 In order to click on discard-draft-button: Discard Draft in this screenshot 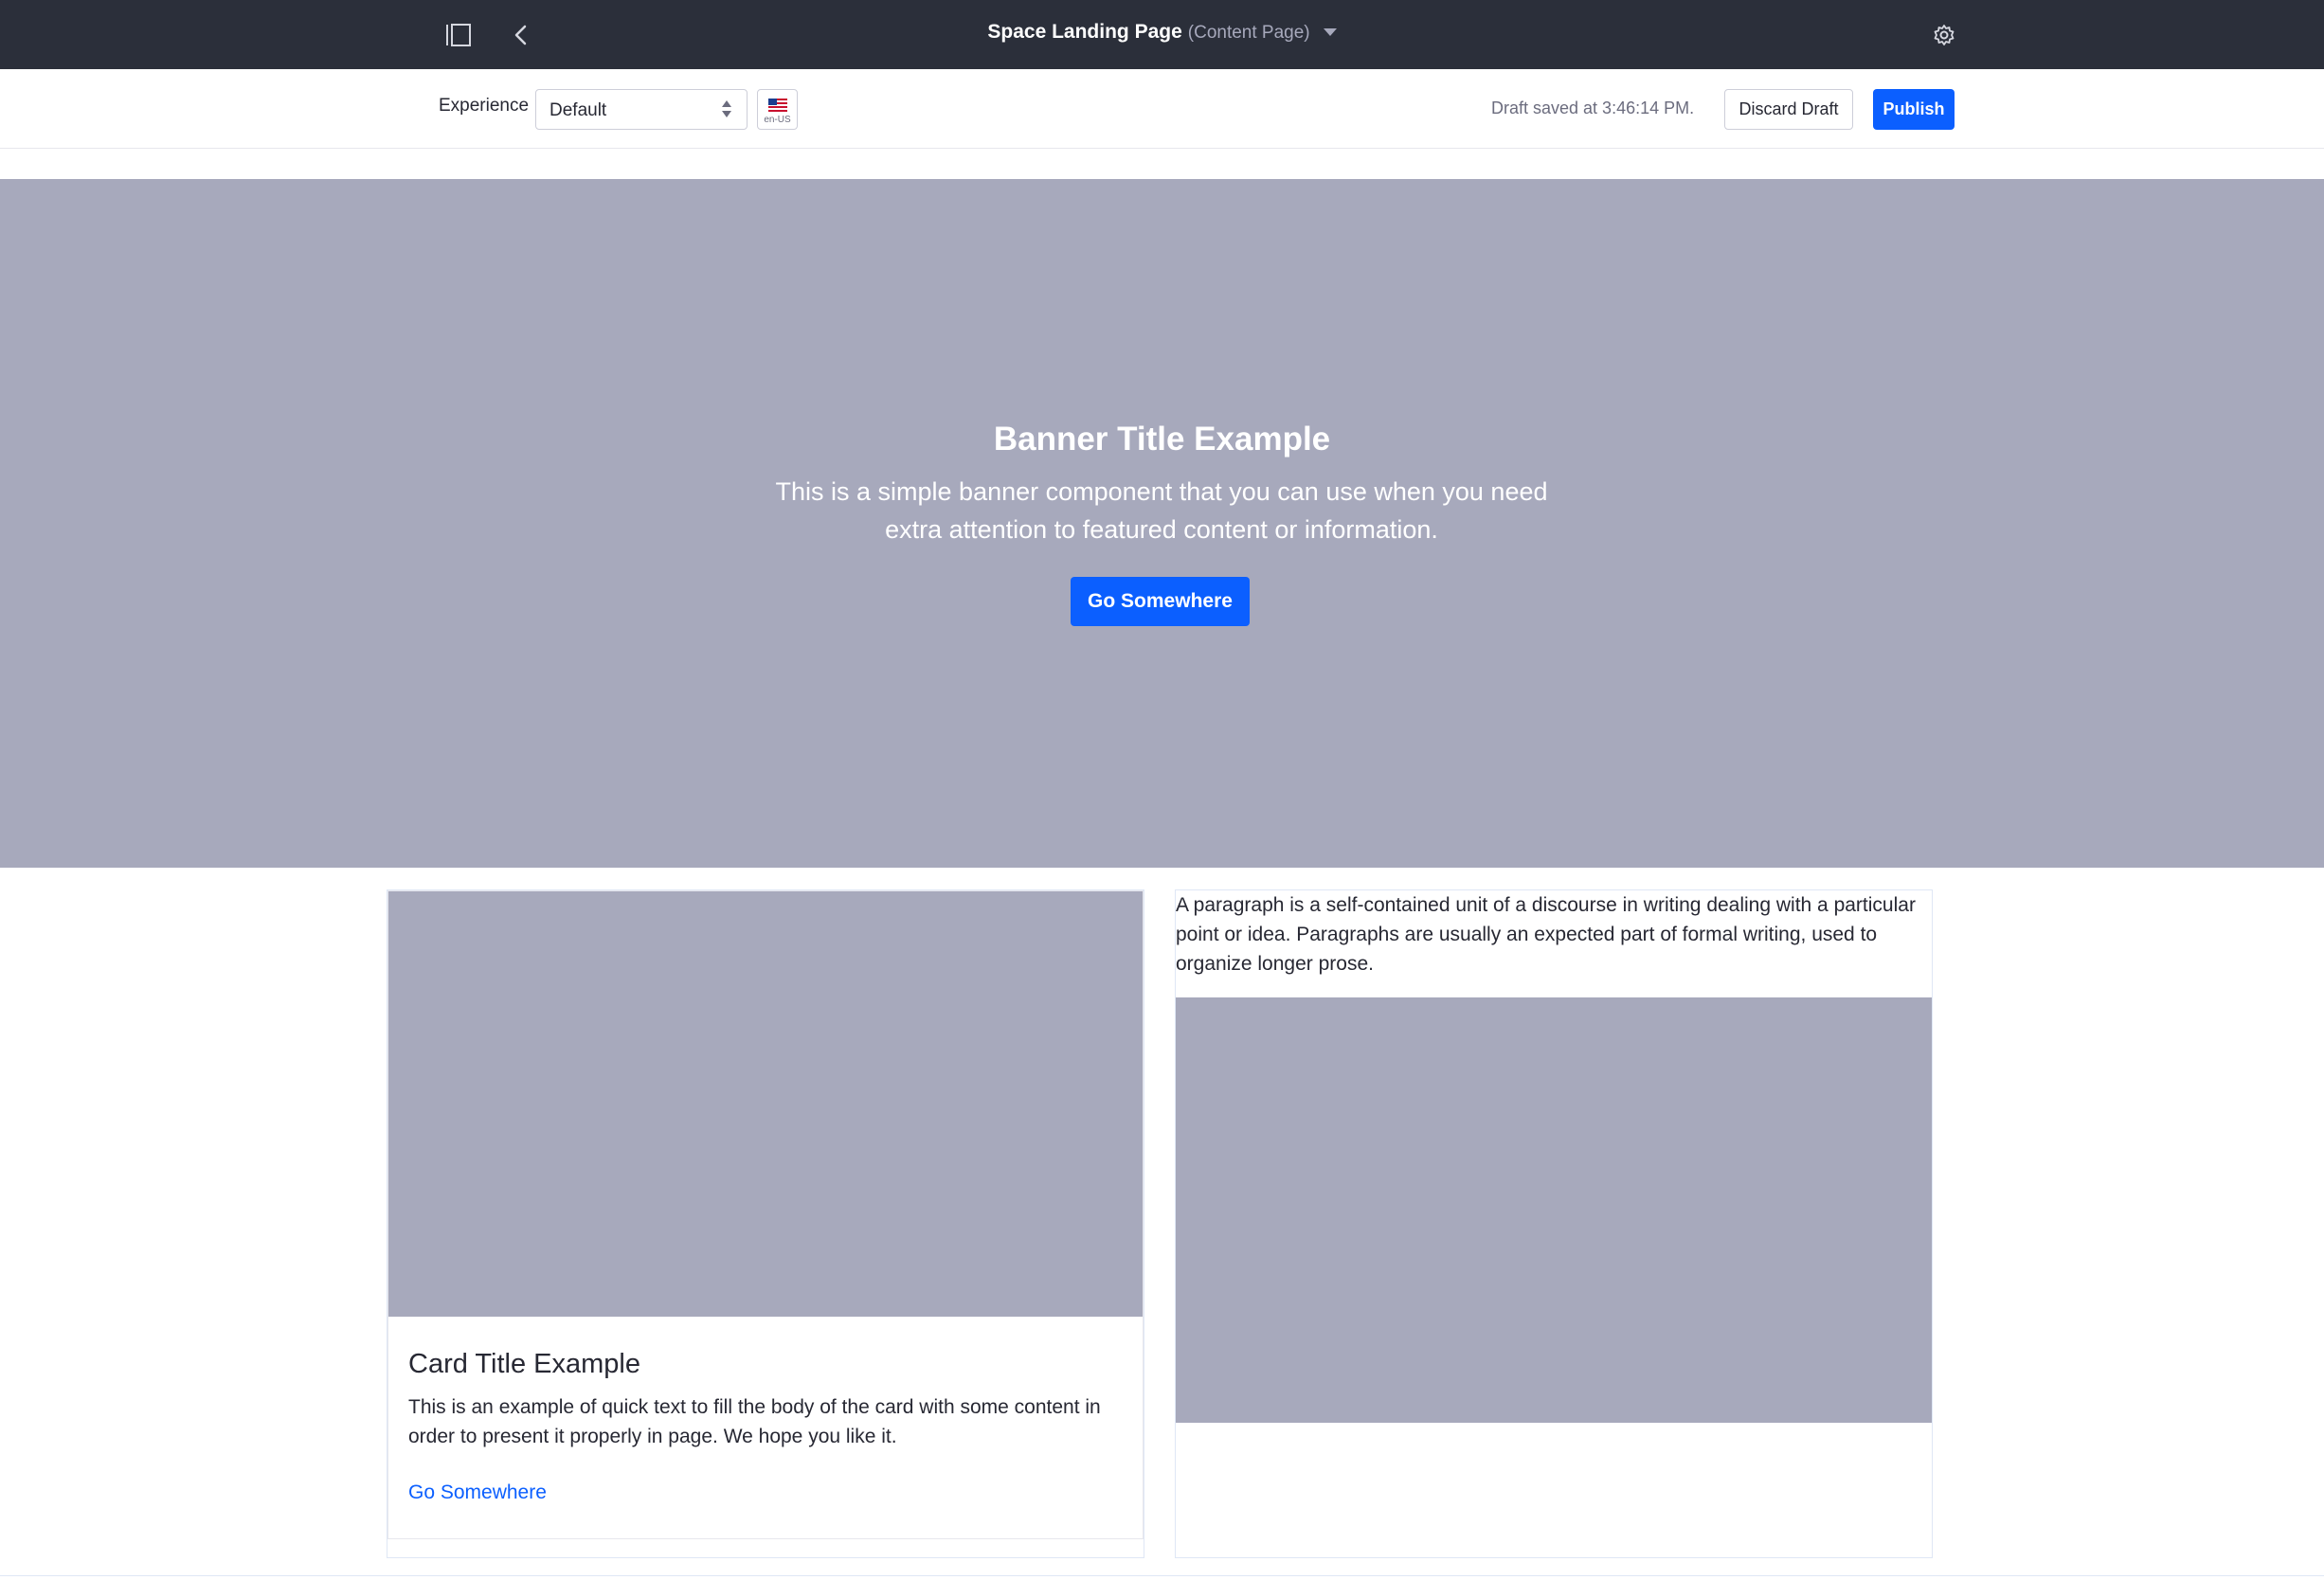, I will do `click(1788, 109)`.